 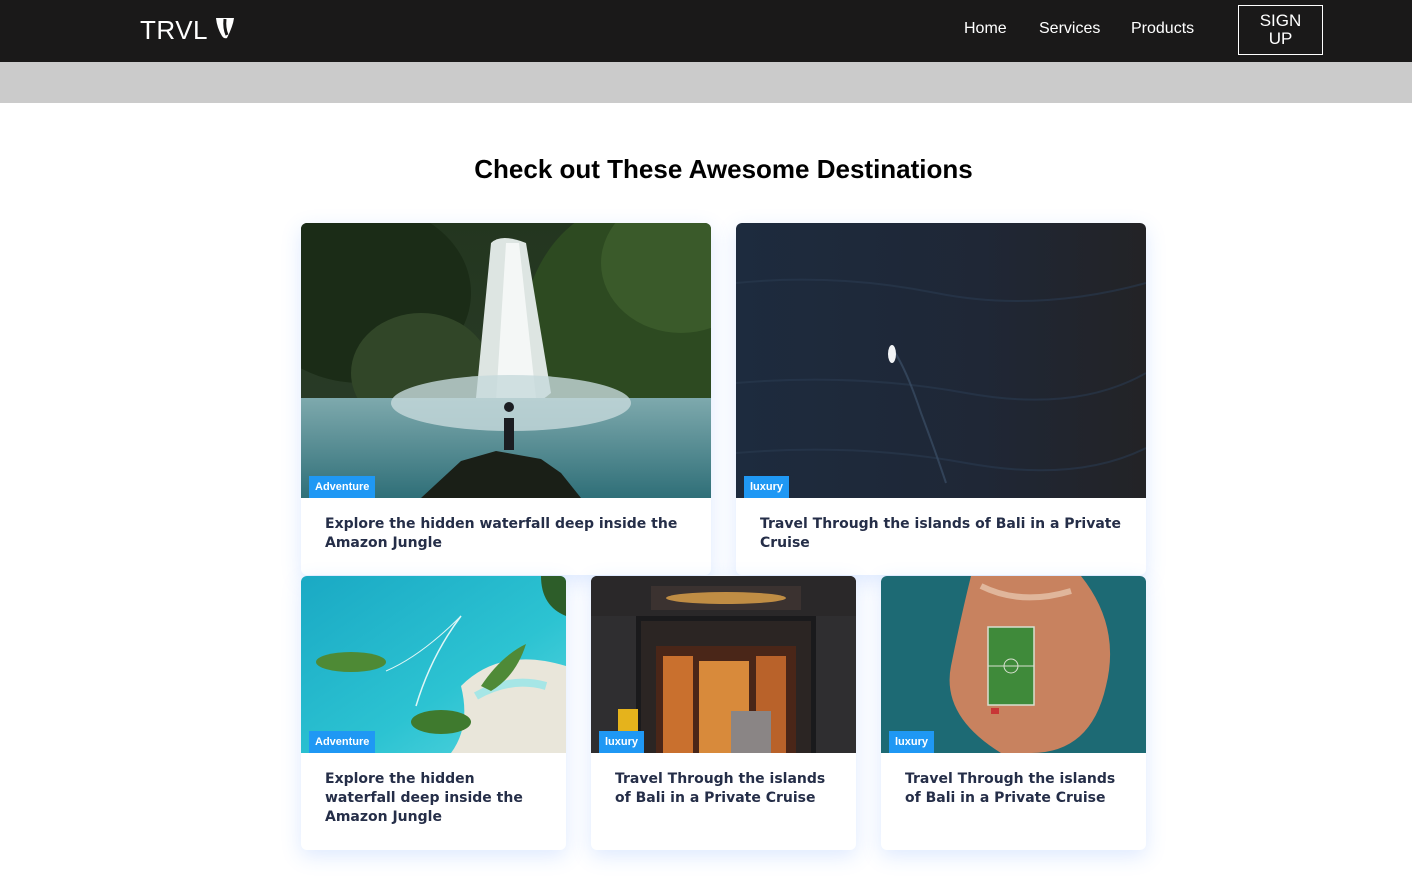 I want to click on hero-band, so click(x=706, y=82).